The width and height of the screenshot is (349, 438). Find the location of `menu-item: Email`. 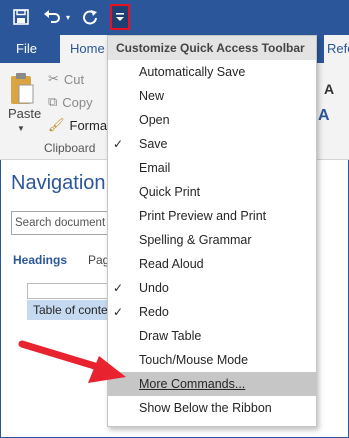

menu-item: Email is located at coordinates (212, 168).